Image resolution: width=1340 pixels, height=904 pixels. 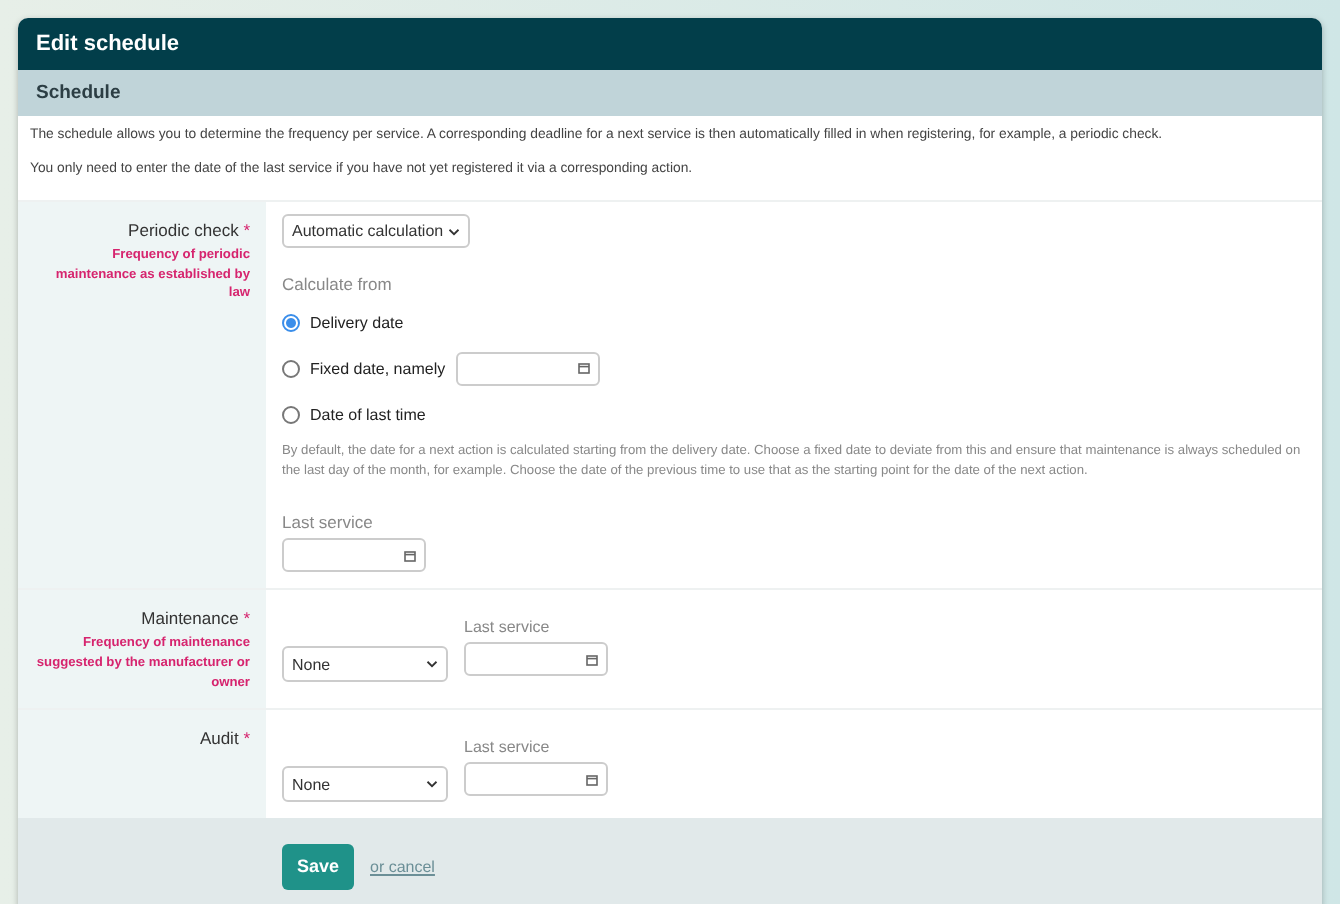 I want to click on dialog-title: Edit schedule, so click(x=108, y=44).